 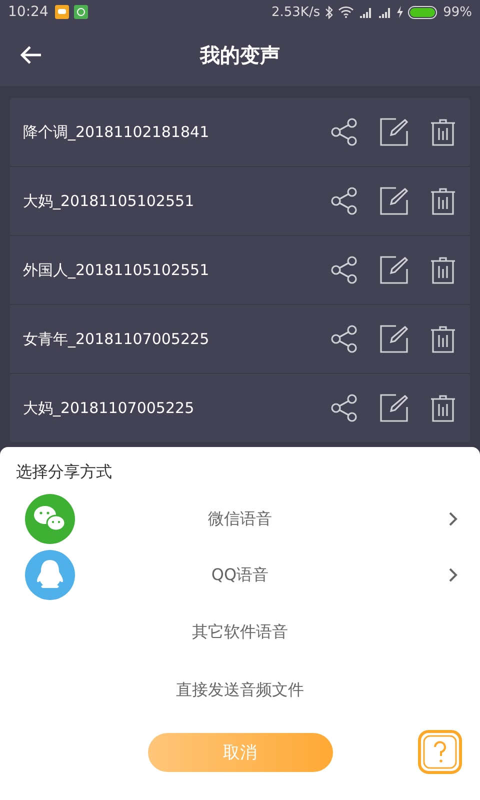 What do you see at coordinates (165, 339) in the screenshot?
I see `recording-name: 女青年_20181107005225` at bounding box center [165, 339].